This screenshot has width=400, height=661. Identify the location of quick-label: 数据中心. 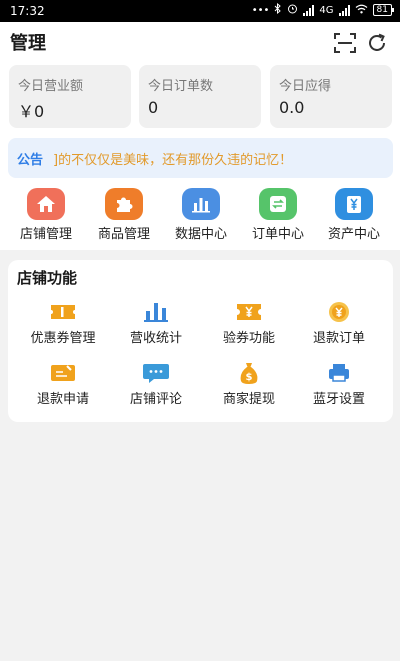
(200, 234).